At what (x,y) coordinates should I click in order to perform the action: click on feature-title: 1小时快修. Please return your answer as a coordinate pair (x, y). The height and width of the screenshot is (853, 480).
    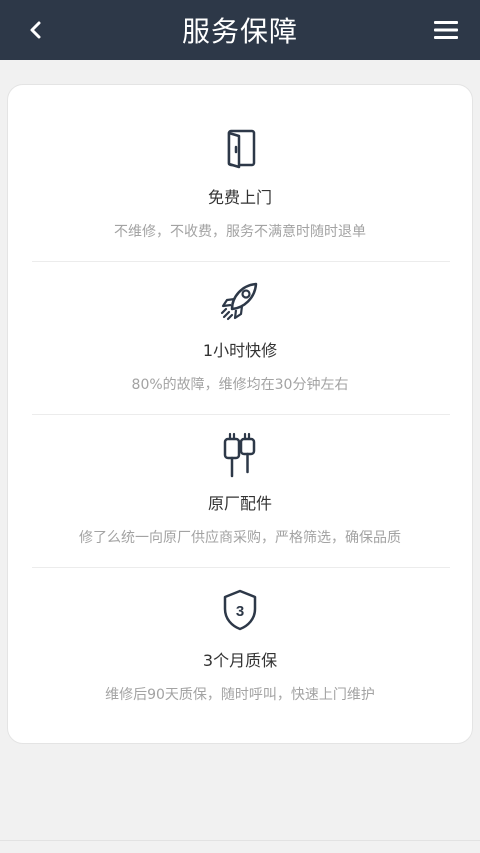
    Looking at the image, I should click on (240, 350).